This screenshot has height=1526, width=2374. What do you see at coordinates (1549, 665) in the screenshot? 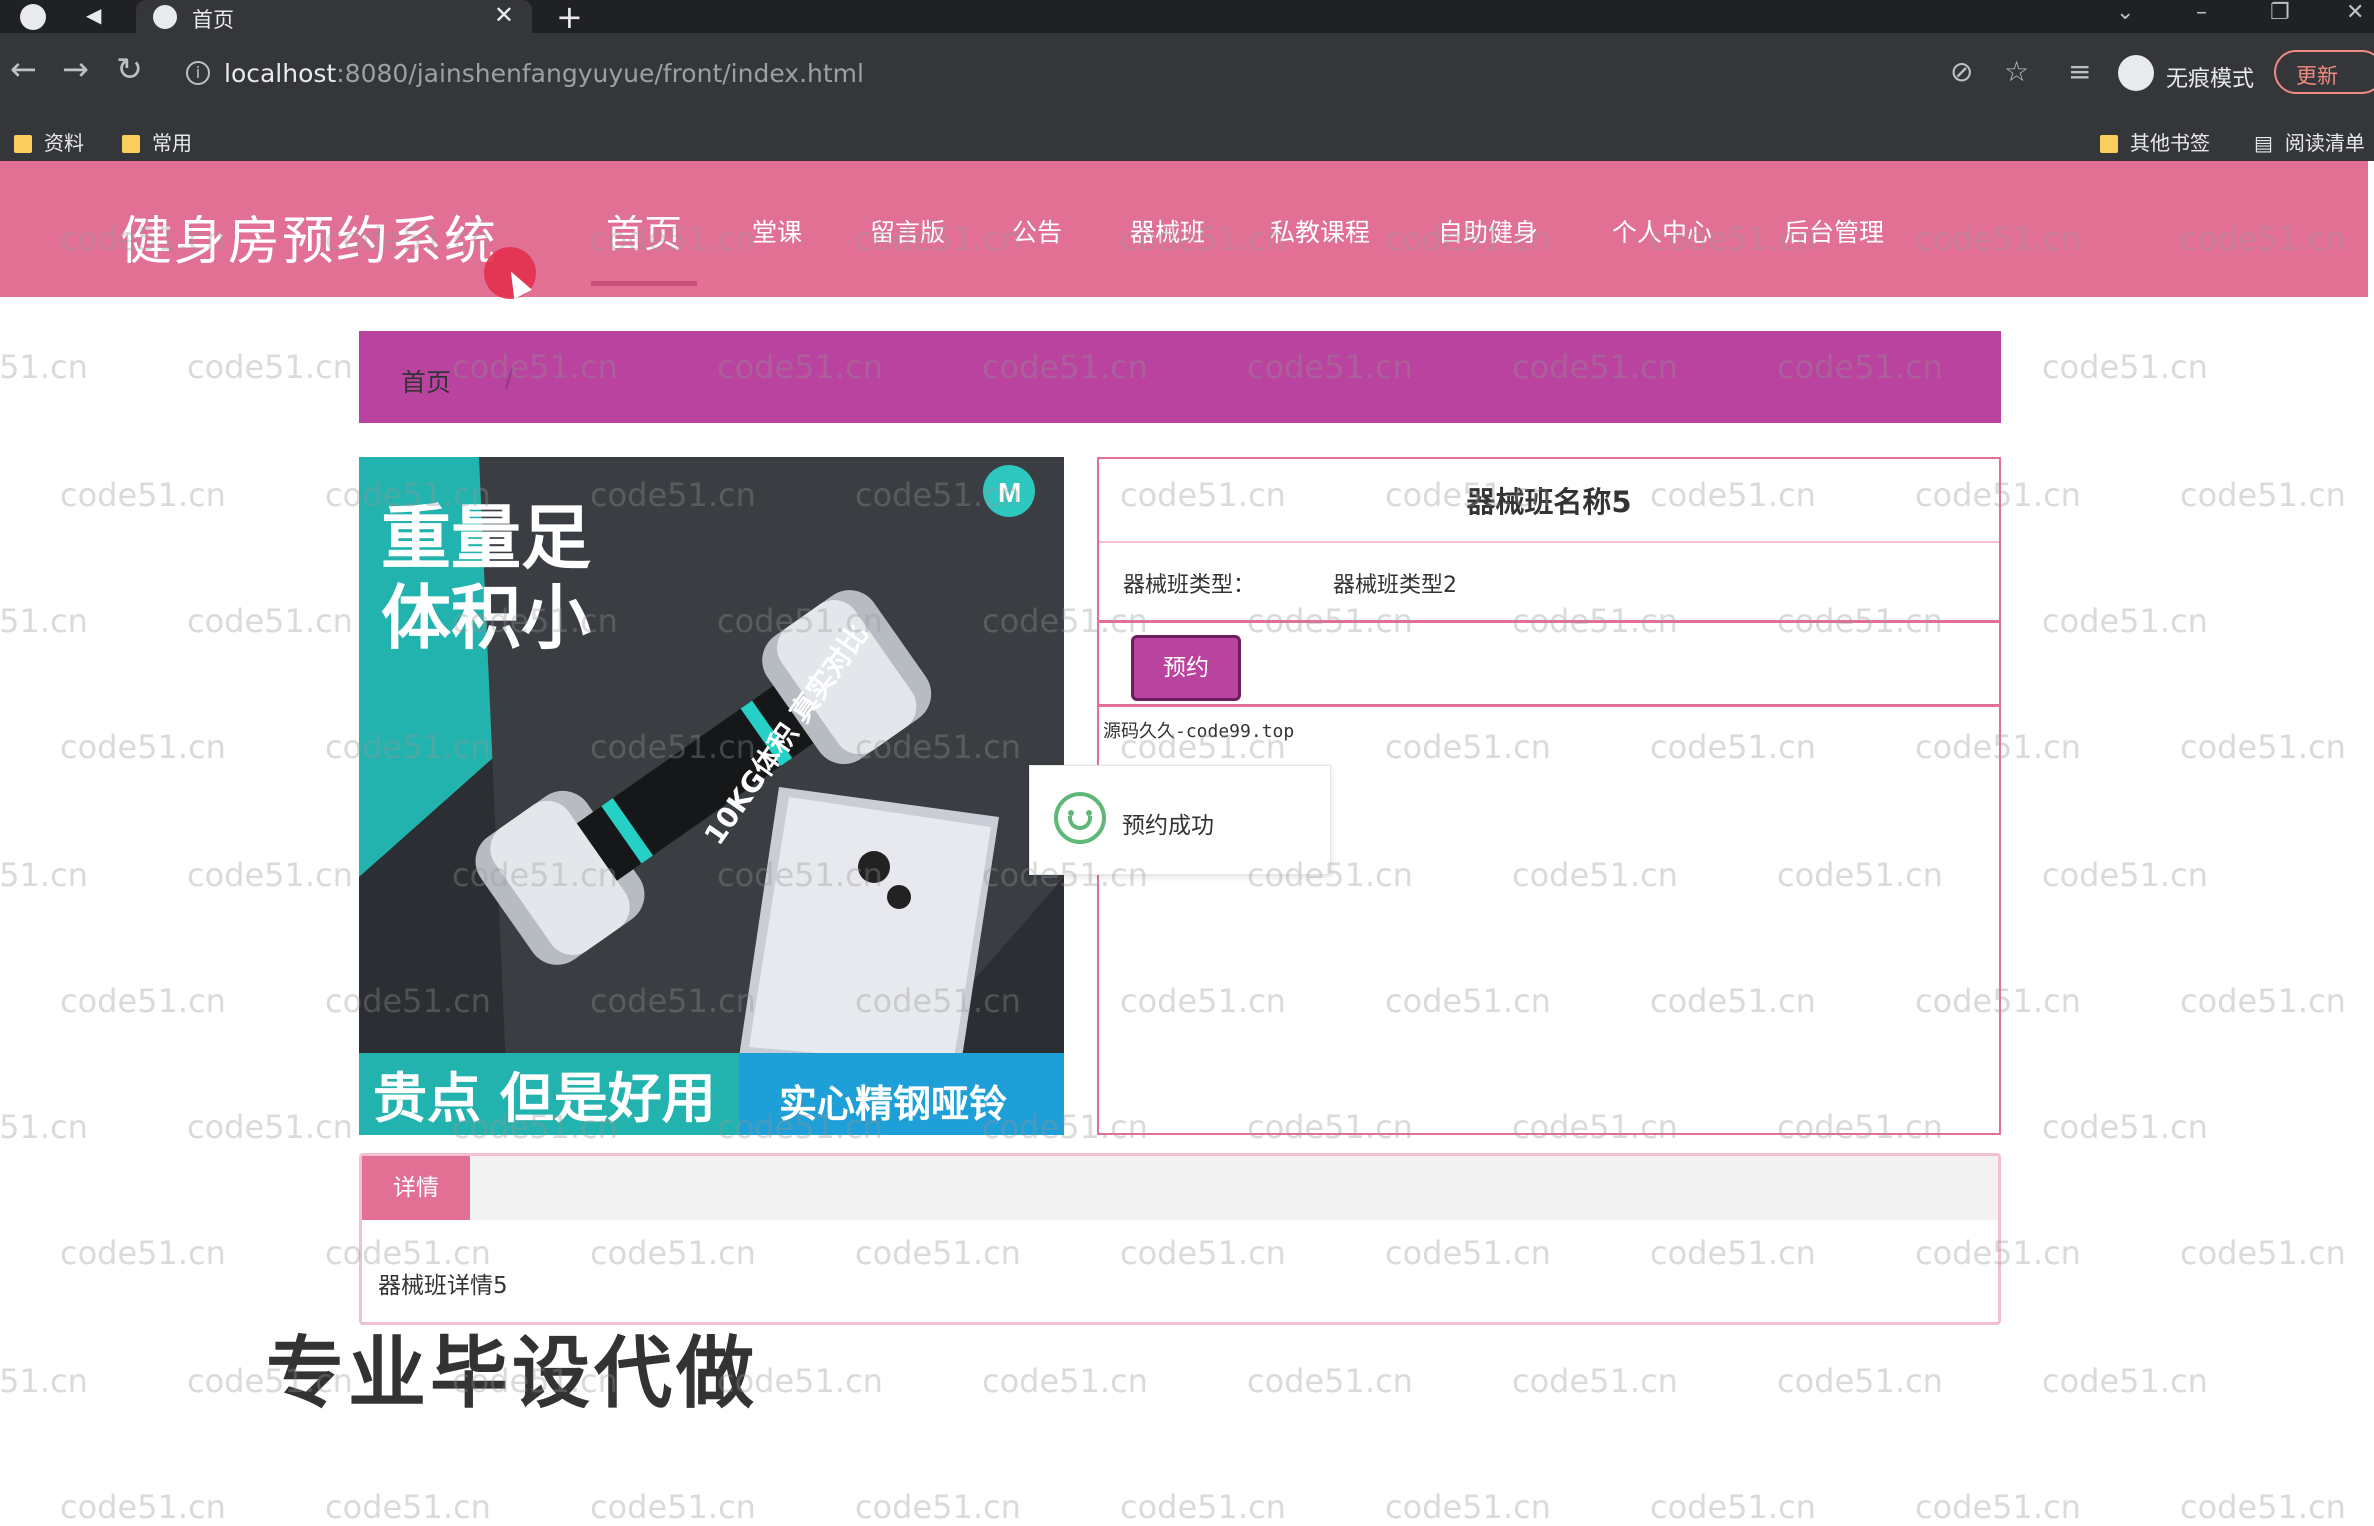
I see `product-action-row: 预约` at bounding box center [1549, 665].